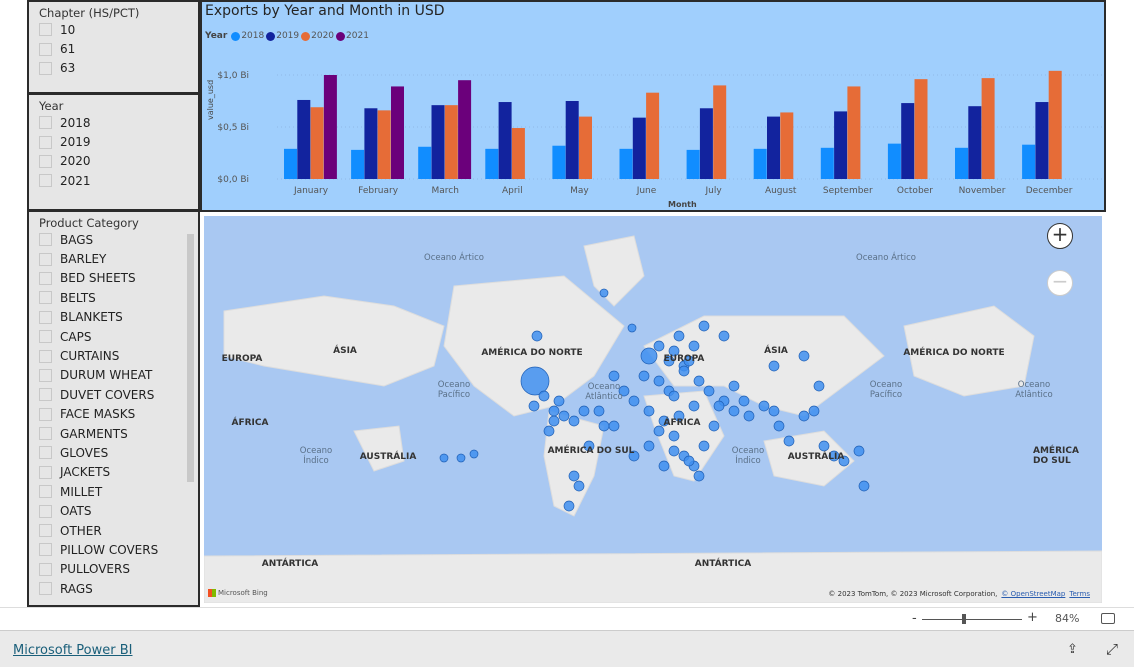 This screenshot has height=667, width=1134. What do you see at coordinates (113, 161) in the screenshot?
I see `slicer-item: 2020` at bounding box center [113, 161].